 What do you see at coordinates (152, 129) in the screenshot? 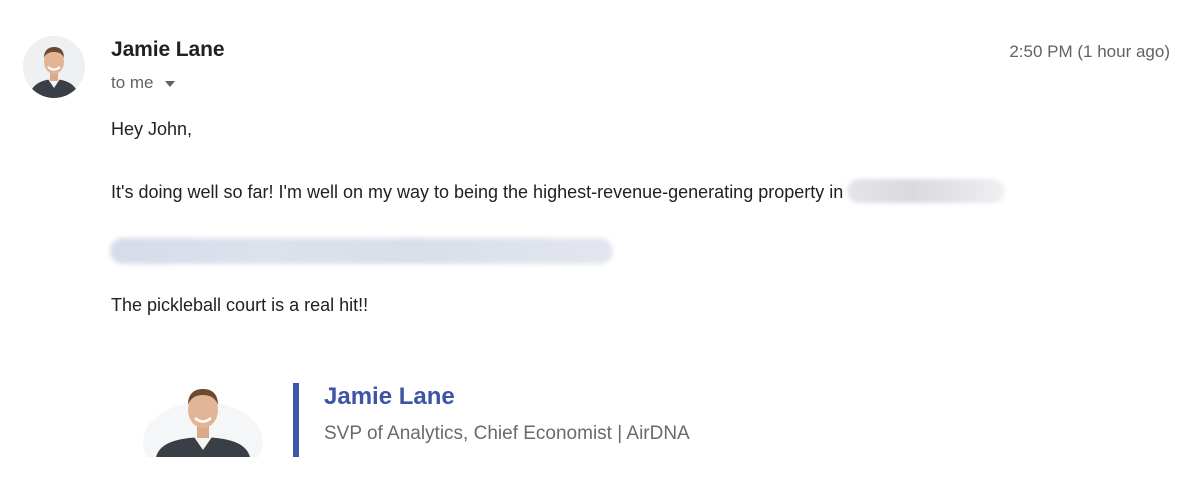
I see `body-greeting: Hey John,` at bounding box center [152, 129].